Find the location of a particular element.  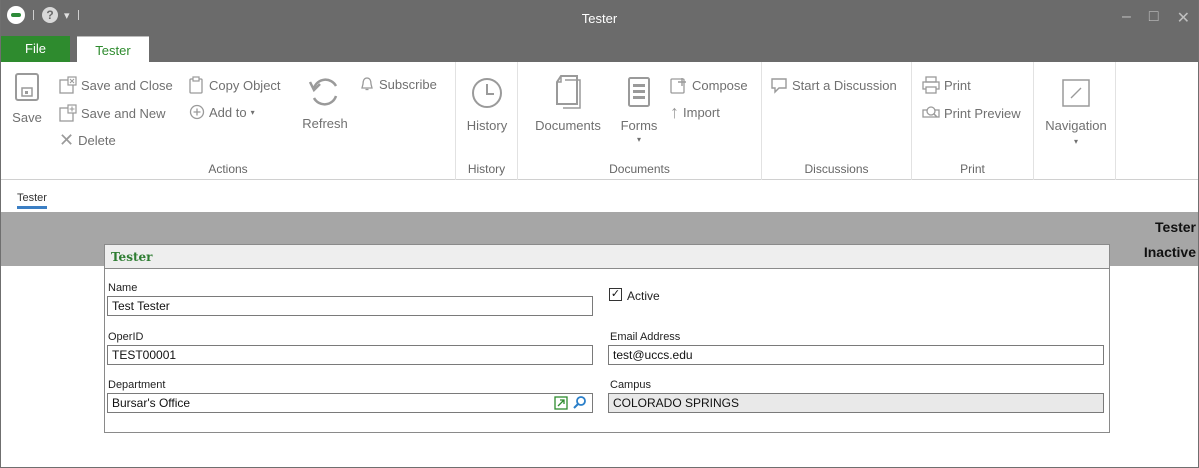

email-field: test@uccs.edu is located at coordinates (856, 355).